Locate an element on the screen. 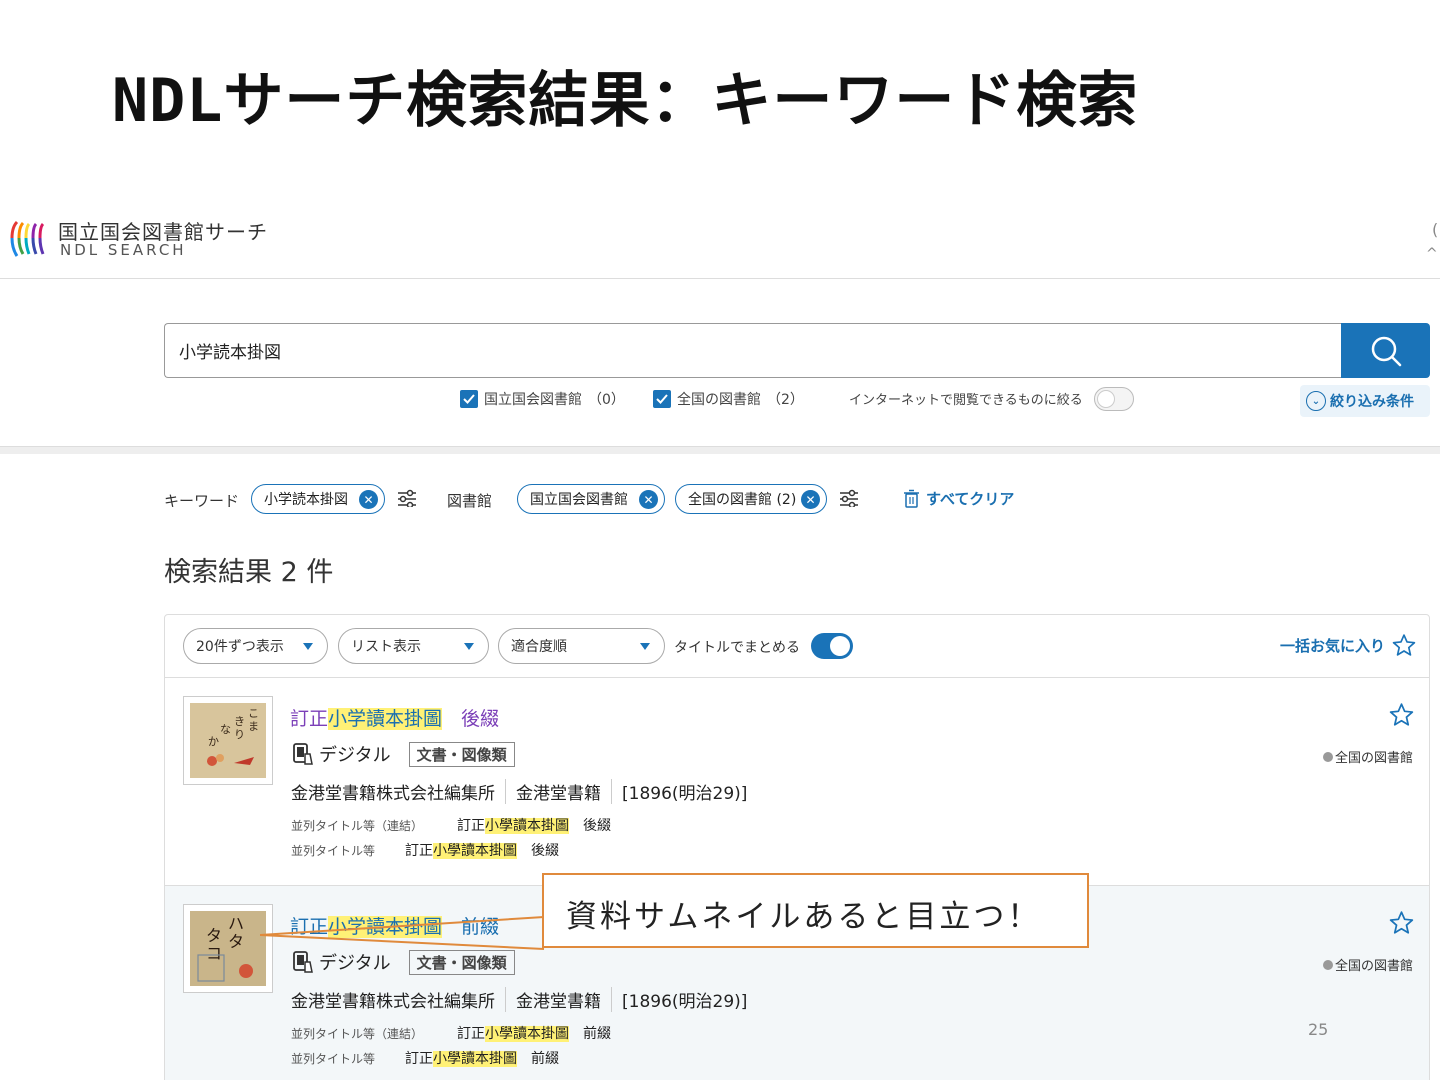 The height and width of the screenshot is (1080, 1440). library-adjust-icon is located at coordinates (849, 498).